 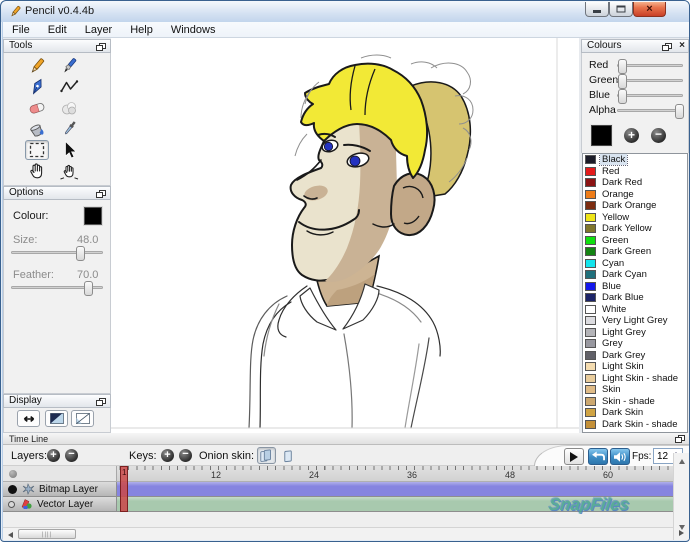 I want to click on menu-help: Help, so click(x=141, y=30).